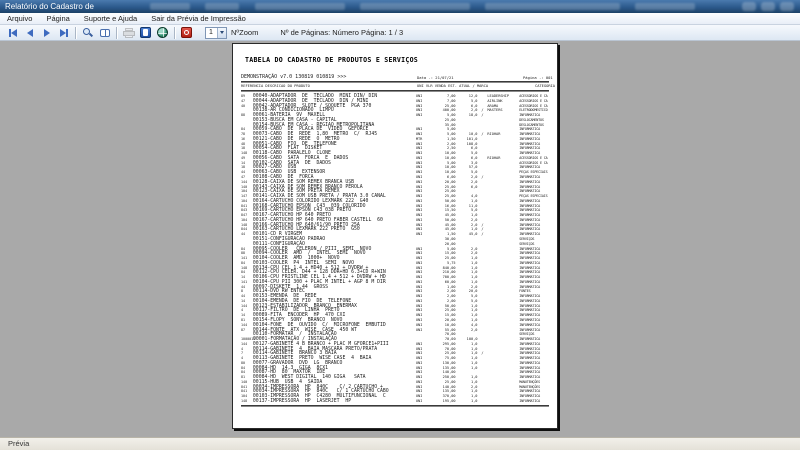 The height and width of the screenshot is (450, 800). Describe the element at coordinates (294, 77) in the screenshot. I see `demo-version-line: DEMONSTRAÇÃO v7.0 130819 010819 >>>` at that location.